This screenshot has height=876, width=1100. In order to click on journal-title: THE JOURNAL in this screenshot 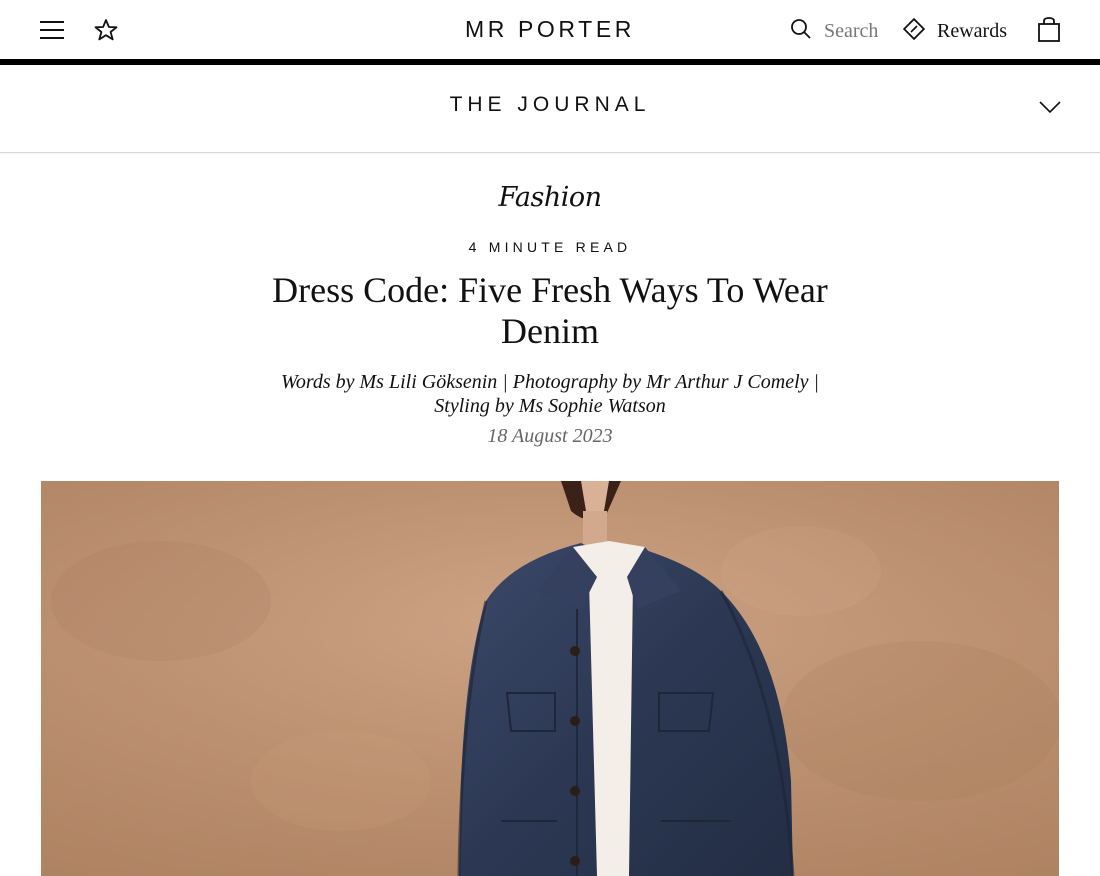, I will do `click(550, 105)`.